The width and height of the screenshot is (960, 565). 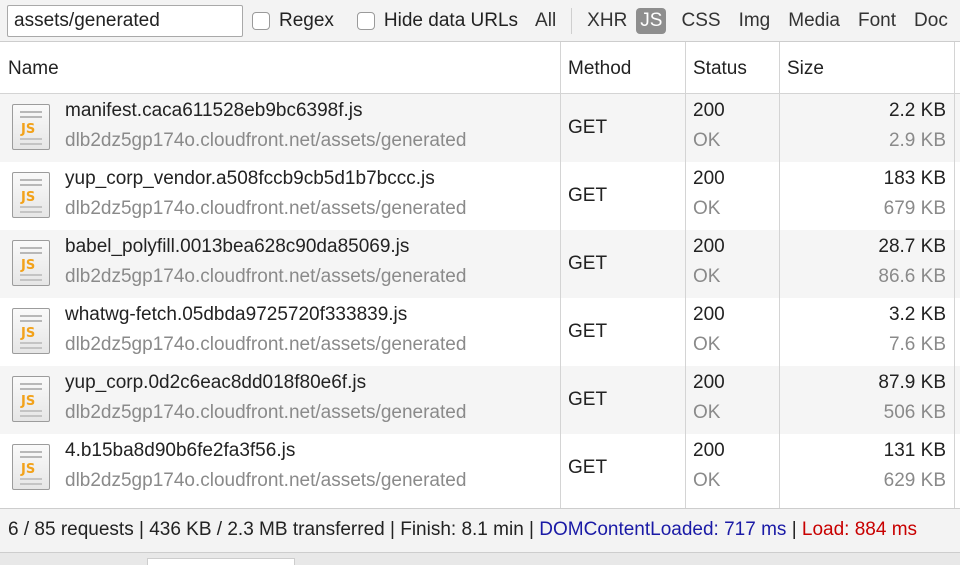 I want to click on request-transferred-size: 87.9 KB, so click(x=912, y=382).